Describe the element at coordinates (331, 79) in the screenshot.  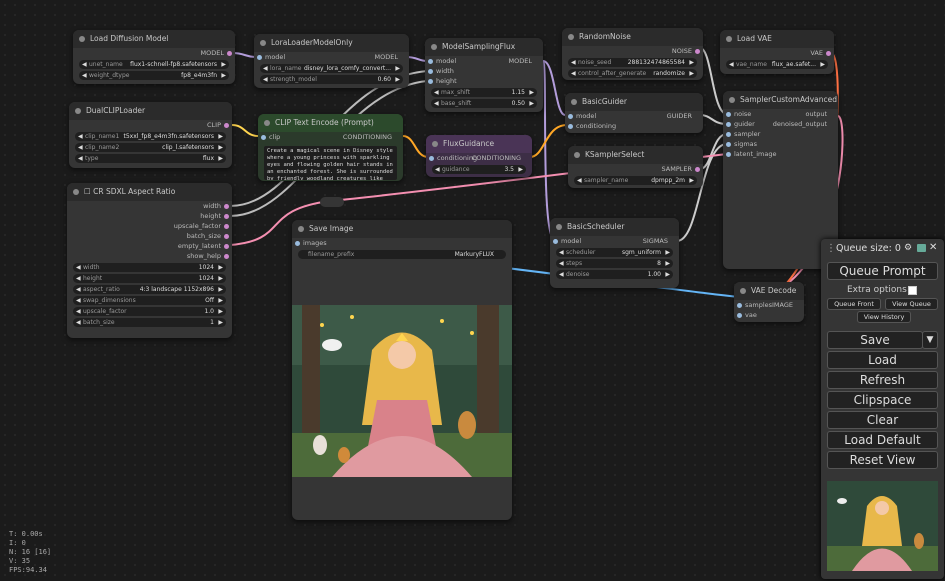
I see `strength-model-widget: ◀ strength_model 0.60 ▶` at that location.